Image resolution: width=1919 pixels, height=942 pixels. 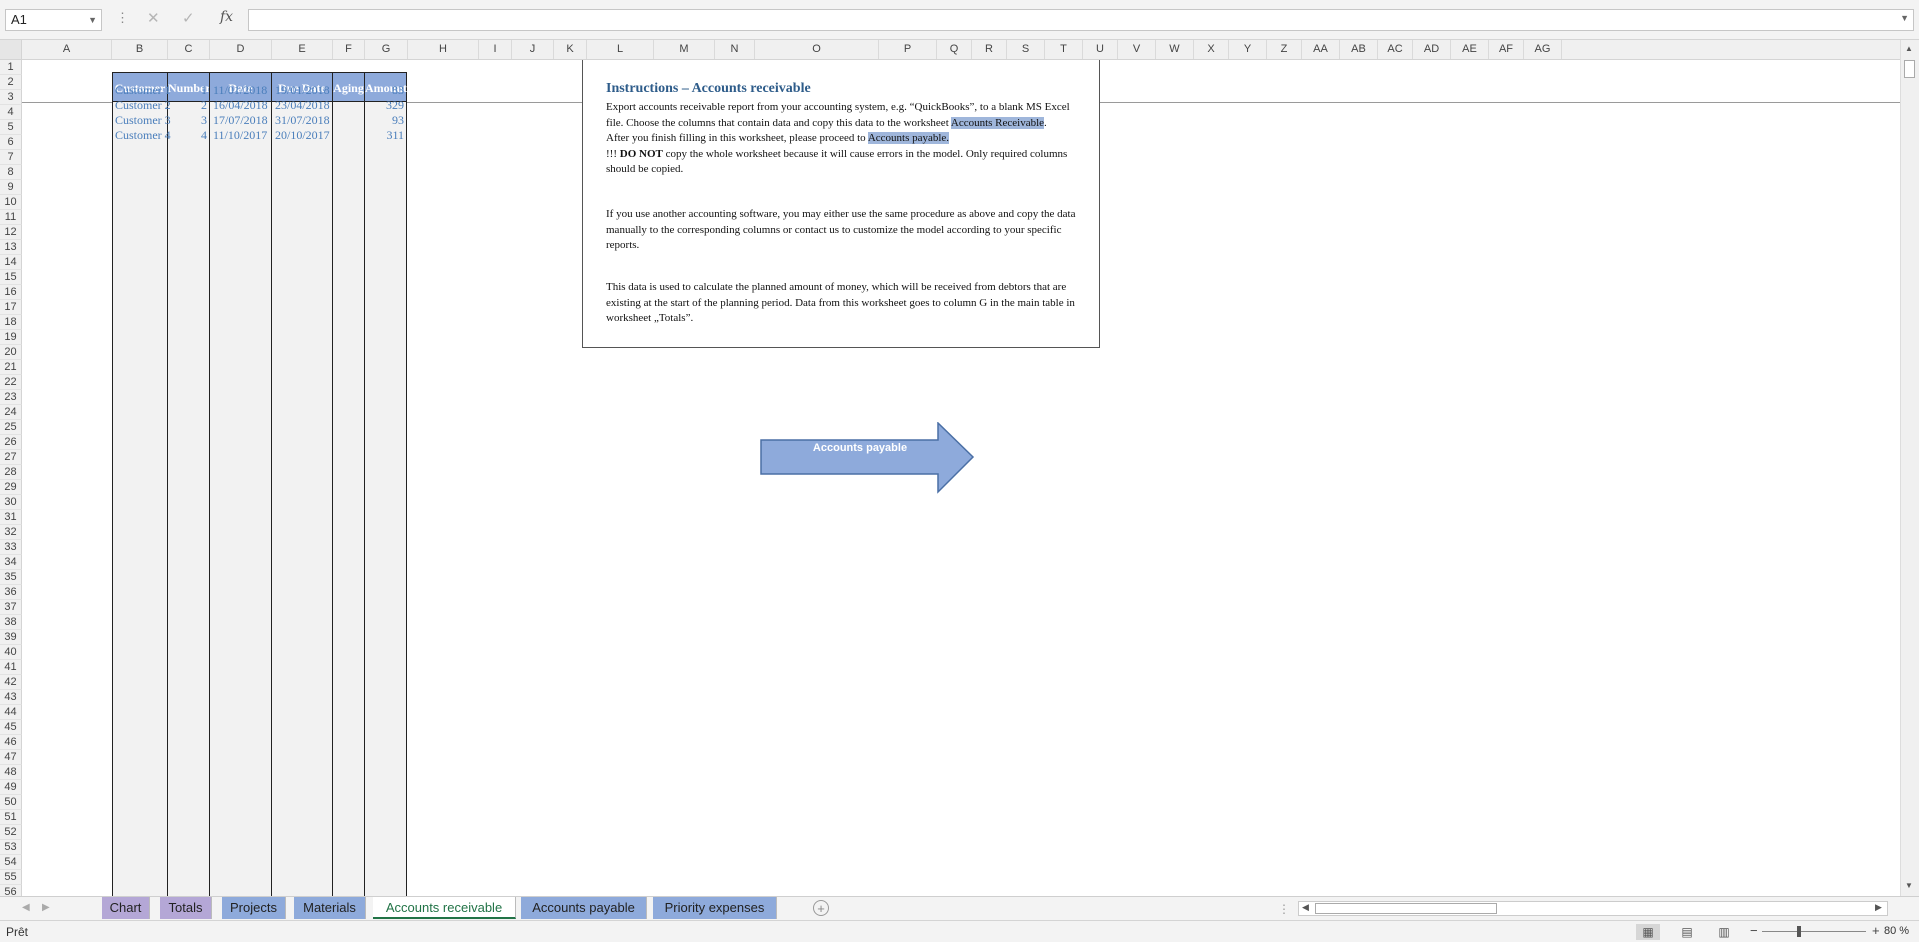 What do you see at coordinates (11, 322) in the screenshot?
I see `row-header-18: 18` at bounding box center [11, 322].